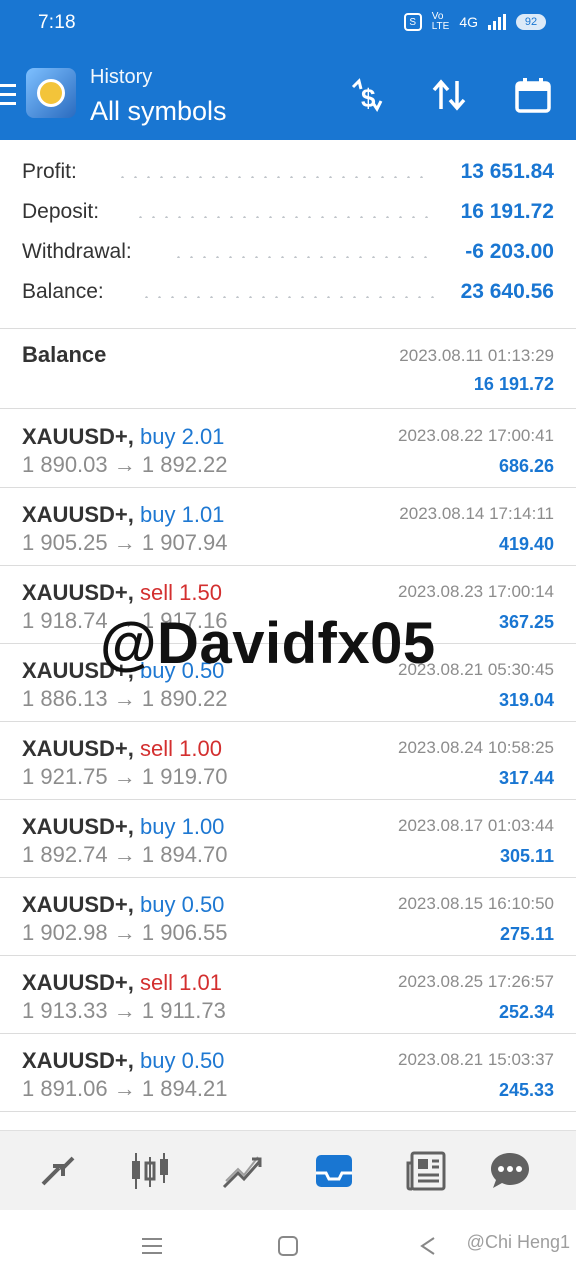 This screenshot has height=1280, width=576. Describe the element at coordinates (242, 1171) in the screenshot. I see `trade-icon` at that location.